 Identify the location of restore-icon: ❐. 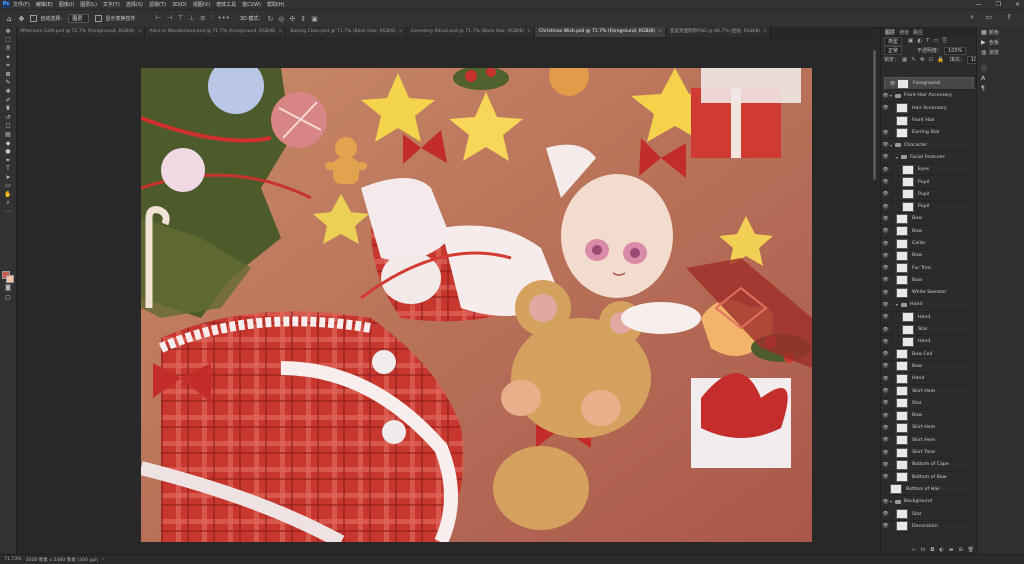
(998, 4).